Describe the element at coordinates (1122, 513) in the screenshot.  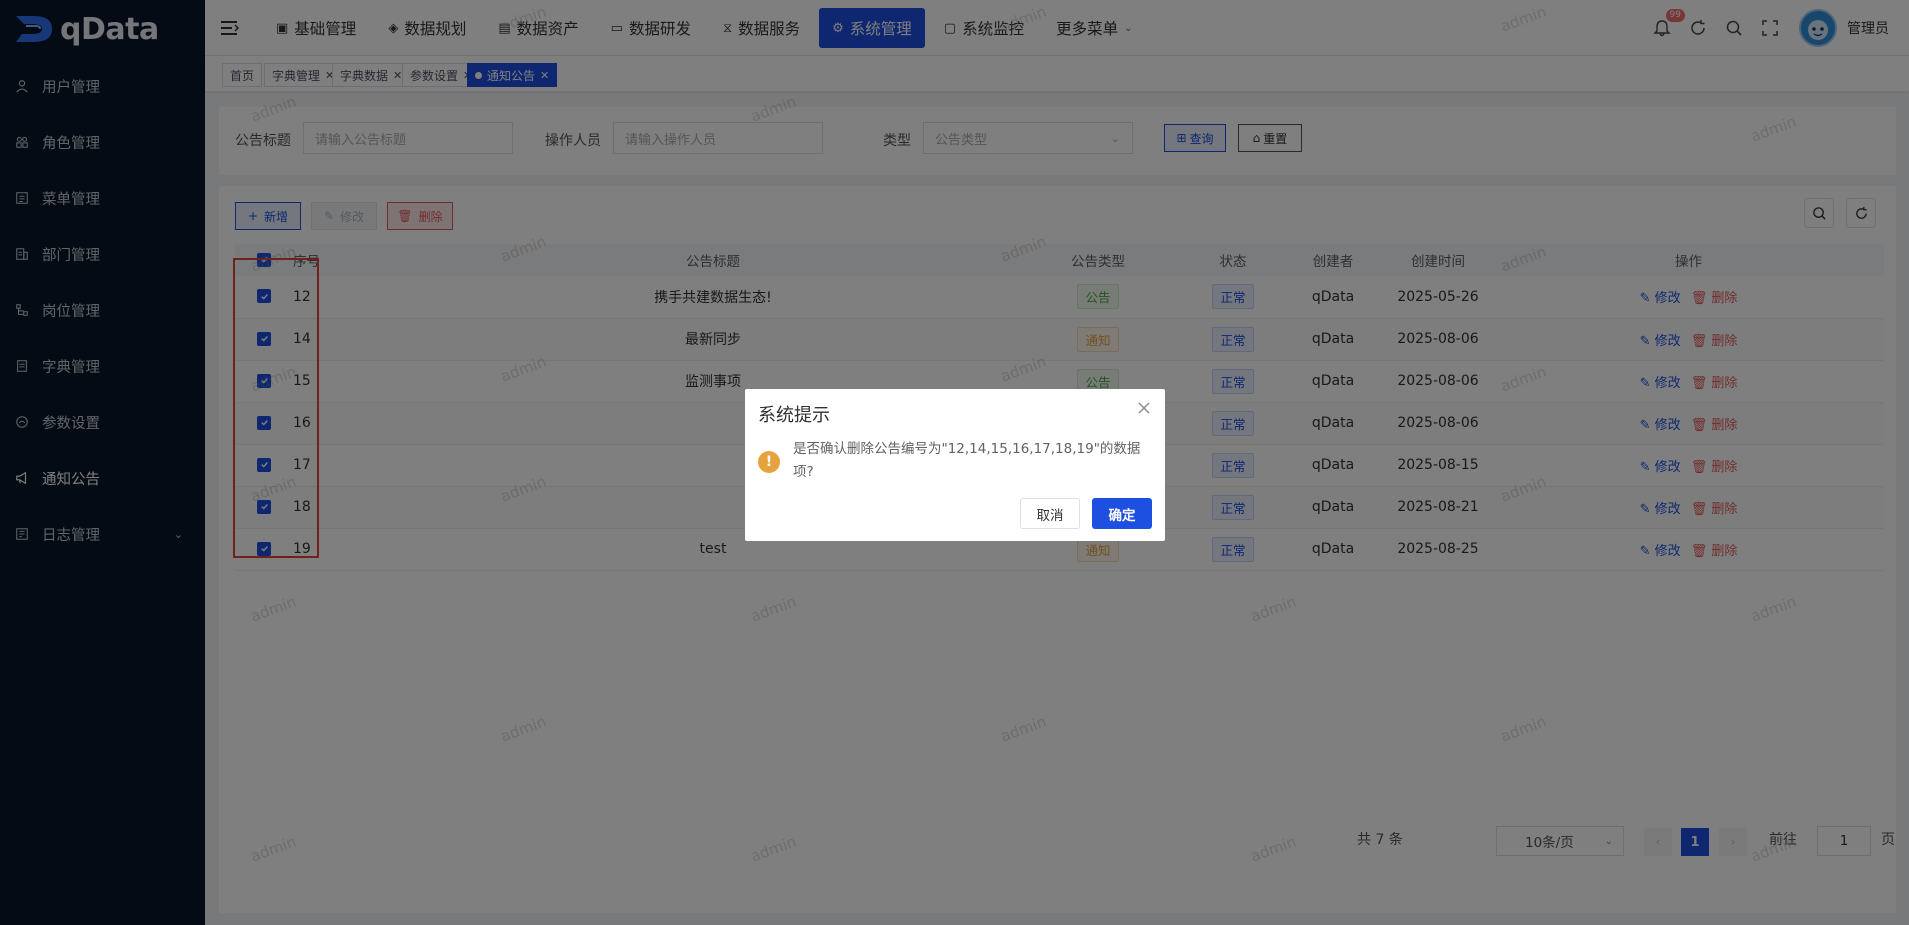
I see `confirm-button: 确定` at that location.